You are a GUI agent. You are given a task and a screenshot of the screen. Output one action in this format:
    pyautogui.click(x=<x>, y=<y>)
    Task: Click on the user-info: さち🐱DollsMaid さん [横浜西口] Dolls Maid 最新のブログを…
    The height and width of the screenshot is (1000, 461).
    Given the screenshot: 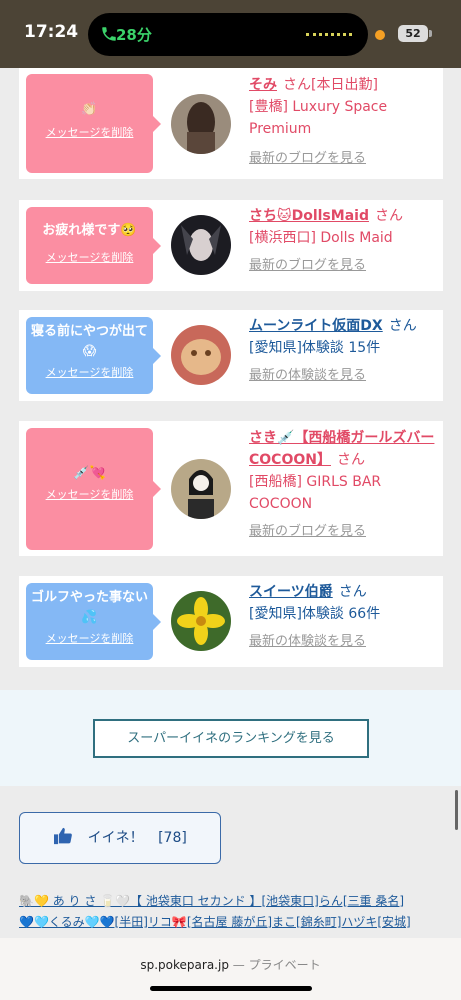 What is the action you would take?
    pyautogui.click(x=344, y=241)
    